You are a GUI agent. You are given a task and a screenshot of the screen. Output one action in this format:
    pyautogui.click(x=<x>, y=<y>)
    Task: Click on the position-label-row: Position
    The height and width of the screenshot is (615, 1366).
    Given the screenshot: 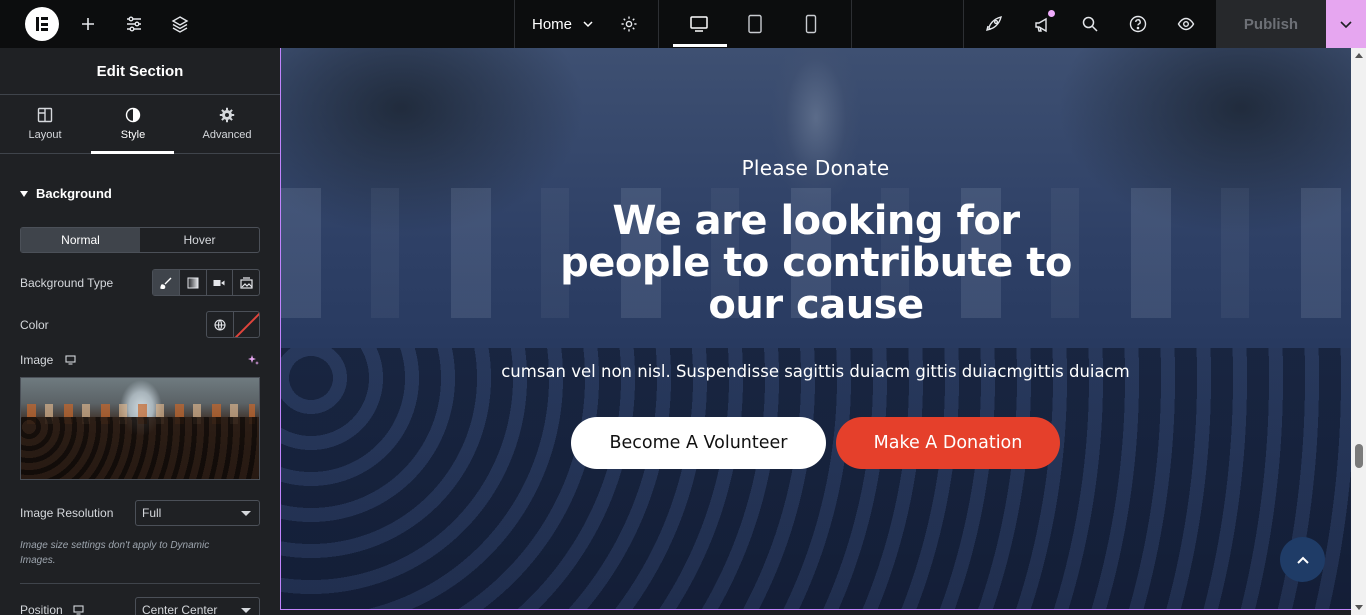 What is the action you would take?
    pyautogui.click(x=52, y=609)
    